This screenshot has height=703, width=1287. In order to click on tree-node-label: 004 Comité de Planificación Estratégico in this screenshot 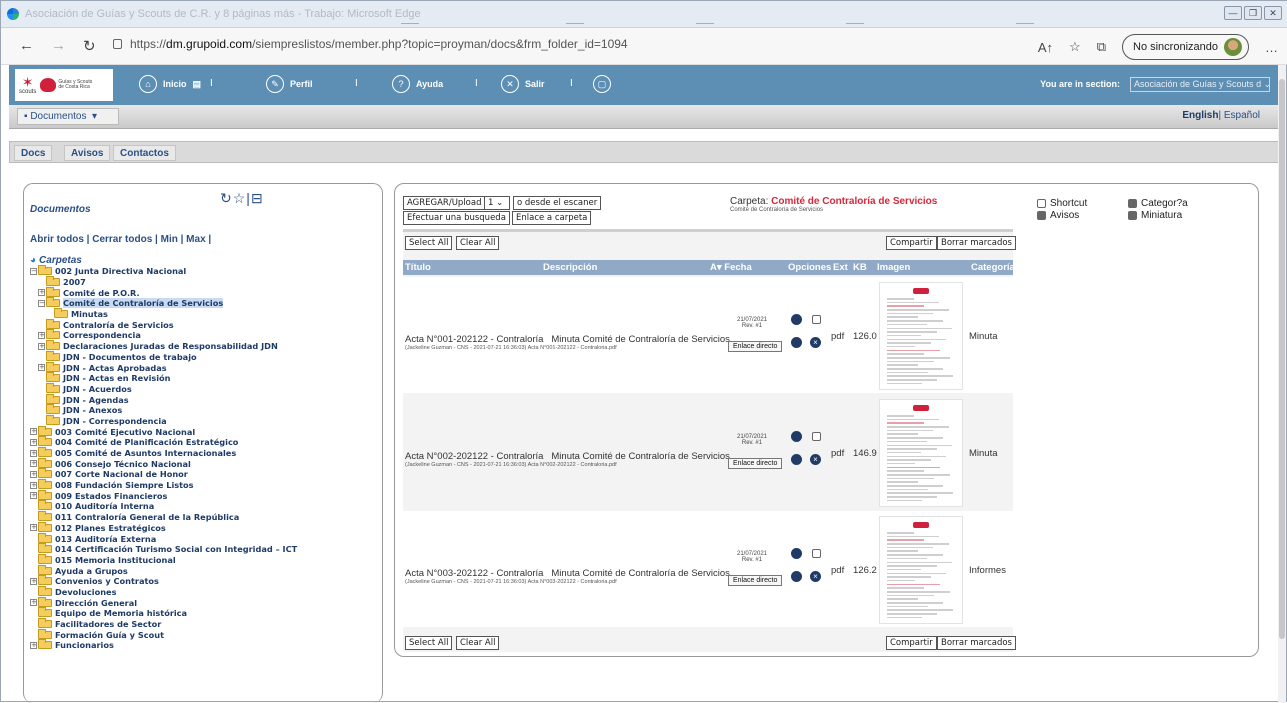, I will do `click(146, 442)`.